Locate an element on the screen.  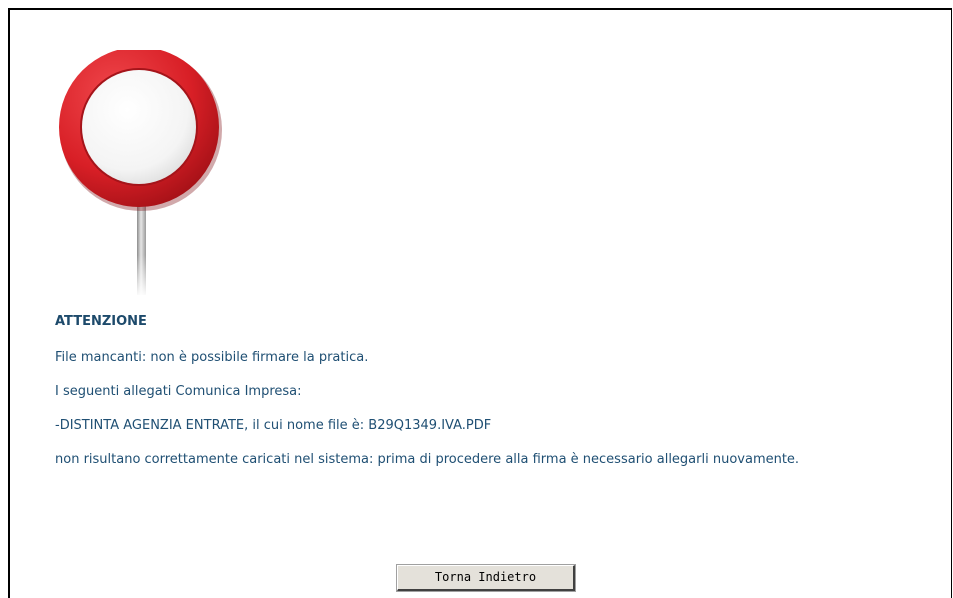
no-entry-sign-icon is located at coordinates (140, 173).